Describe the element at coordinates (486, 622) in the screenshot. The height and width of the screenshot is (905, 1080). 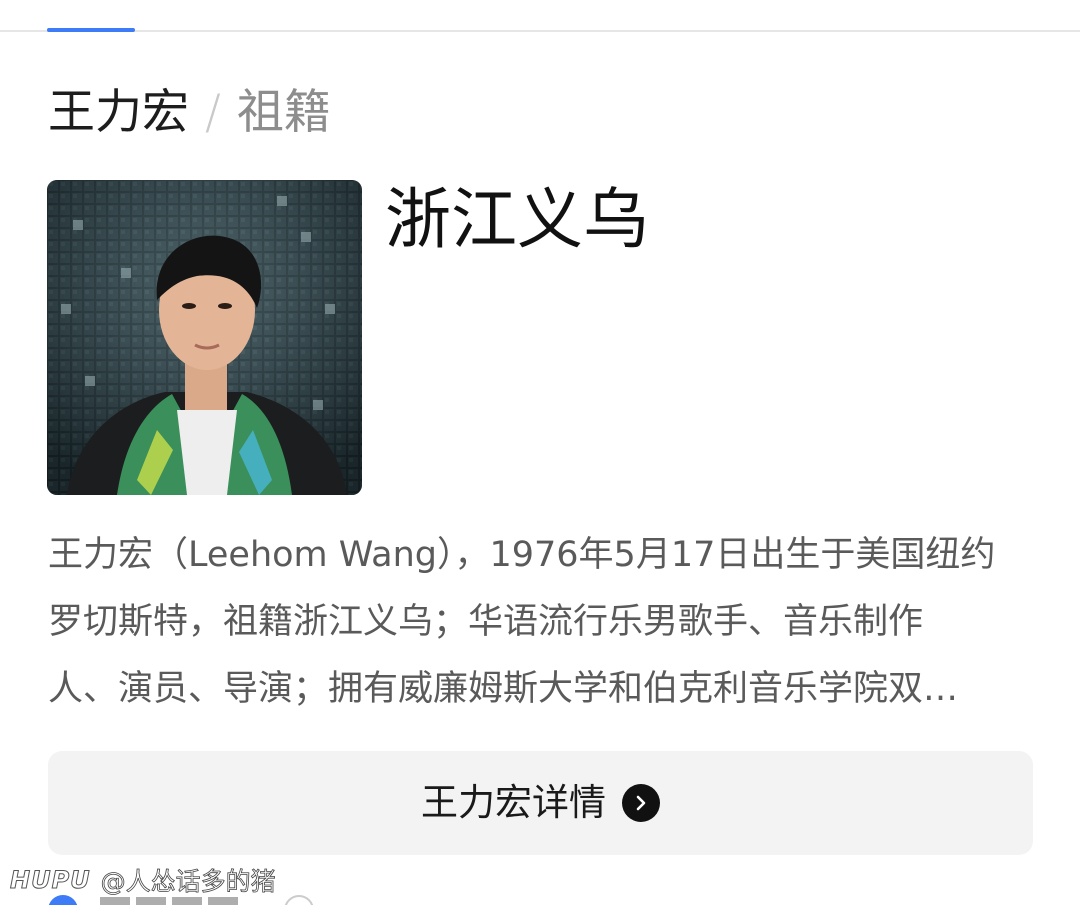
I see `summary-line: 罗切斯特，祖籍浙江义乌；华语流行乐男歌手、音乐制作` at that location.